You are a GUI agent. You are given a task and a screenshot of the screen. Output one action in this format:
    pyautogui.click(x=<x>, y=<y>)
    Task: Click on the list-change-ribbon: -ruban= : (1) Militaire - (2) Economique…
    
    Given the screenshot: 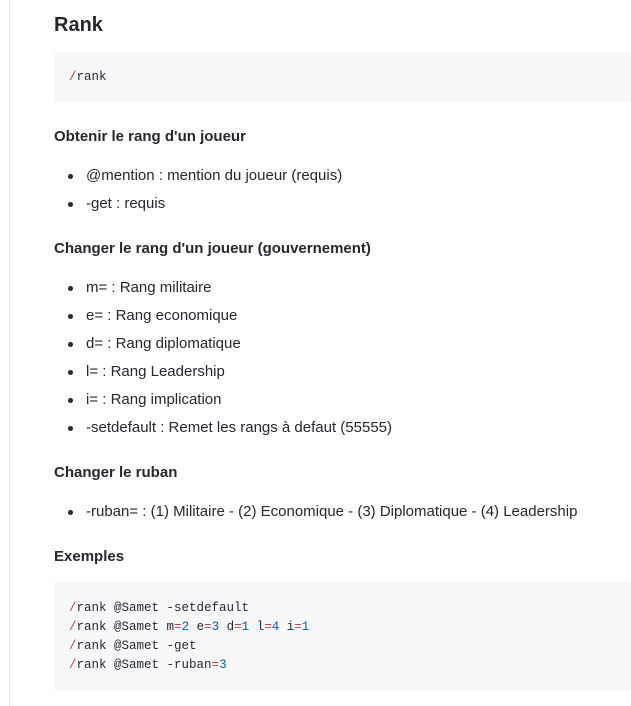 What is the action you would take?
    pyautogui.click(x=315, y=512)
    